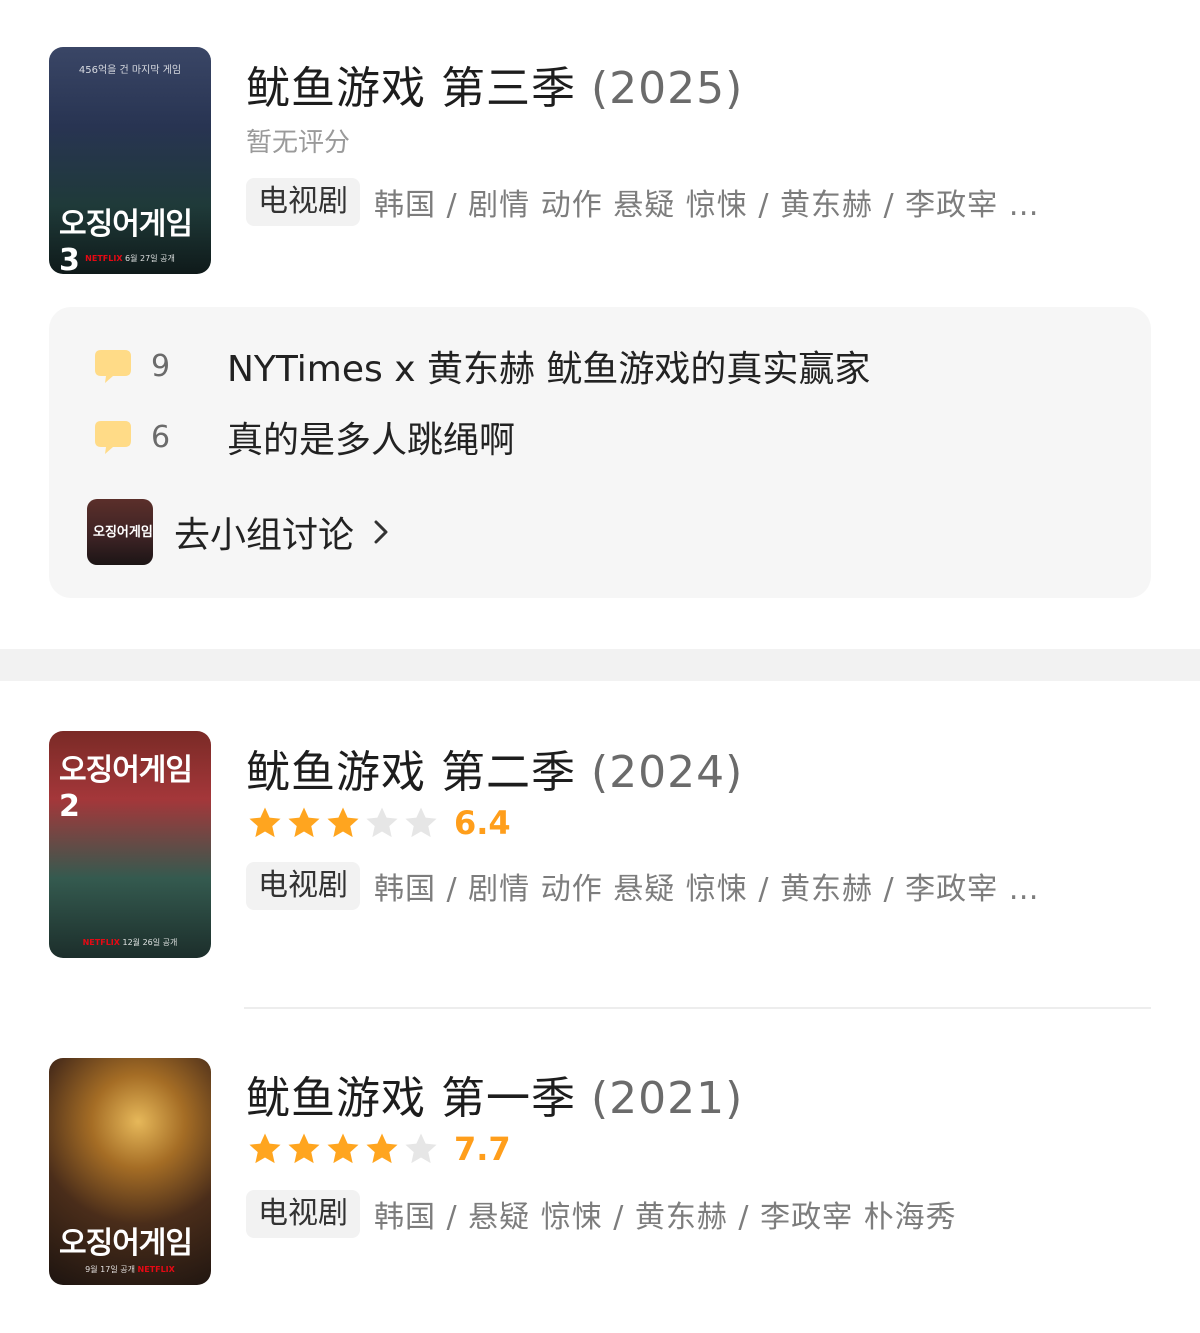  I want to click on item-title: 鱿鱼游戏 第二季 (2024), so click(494, 768).